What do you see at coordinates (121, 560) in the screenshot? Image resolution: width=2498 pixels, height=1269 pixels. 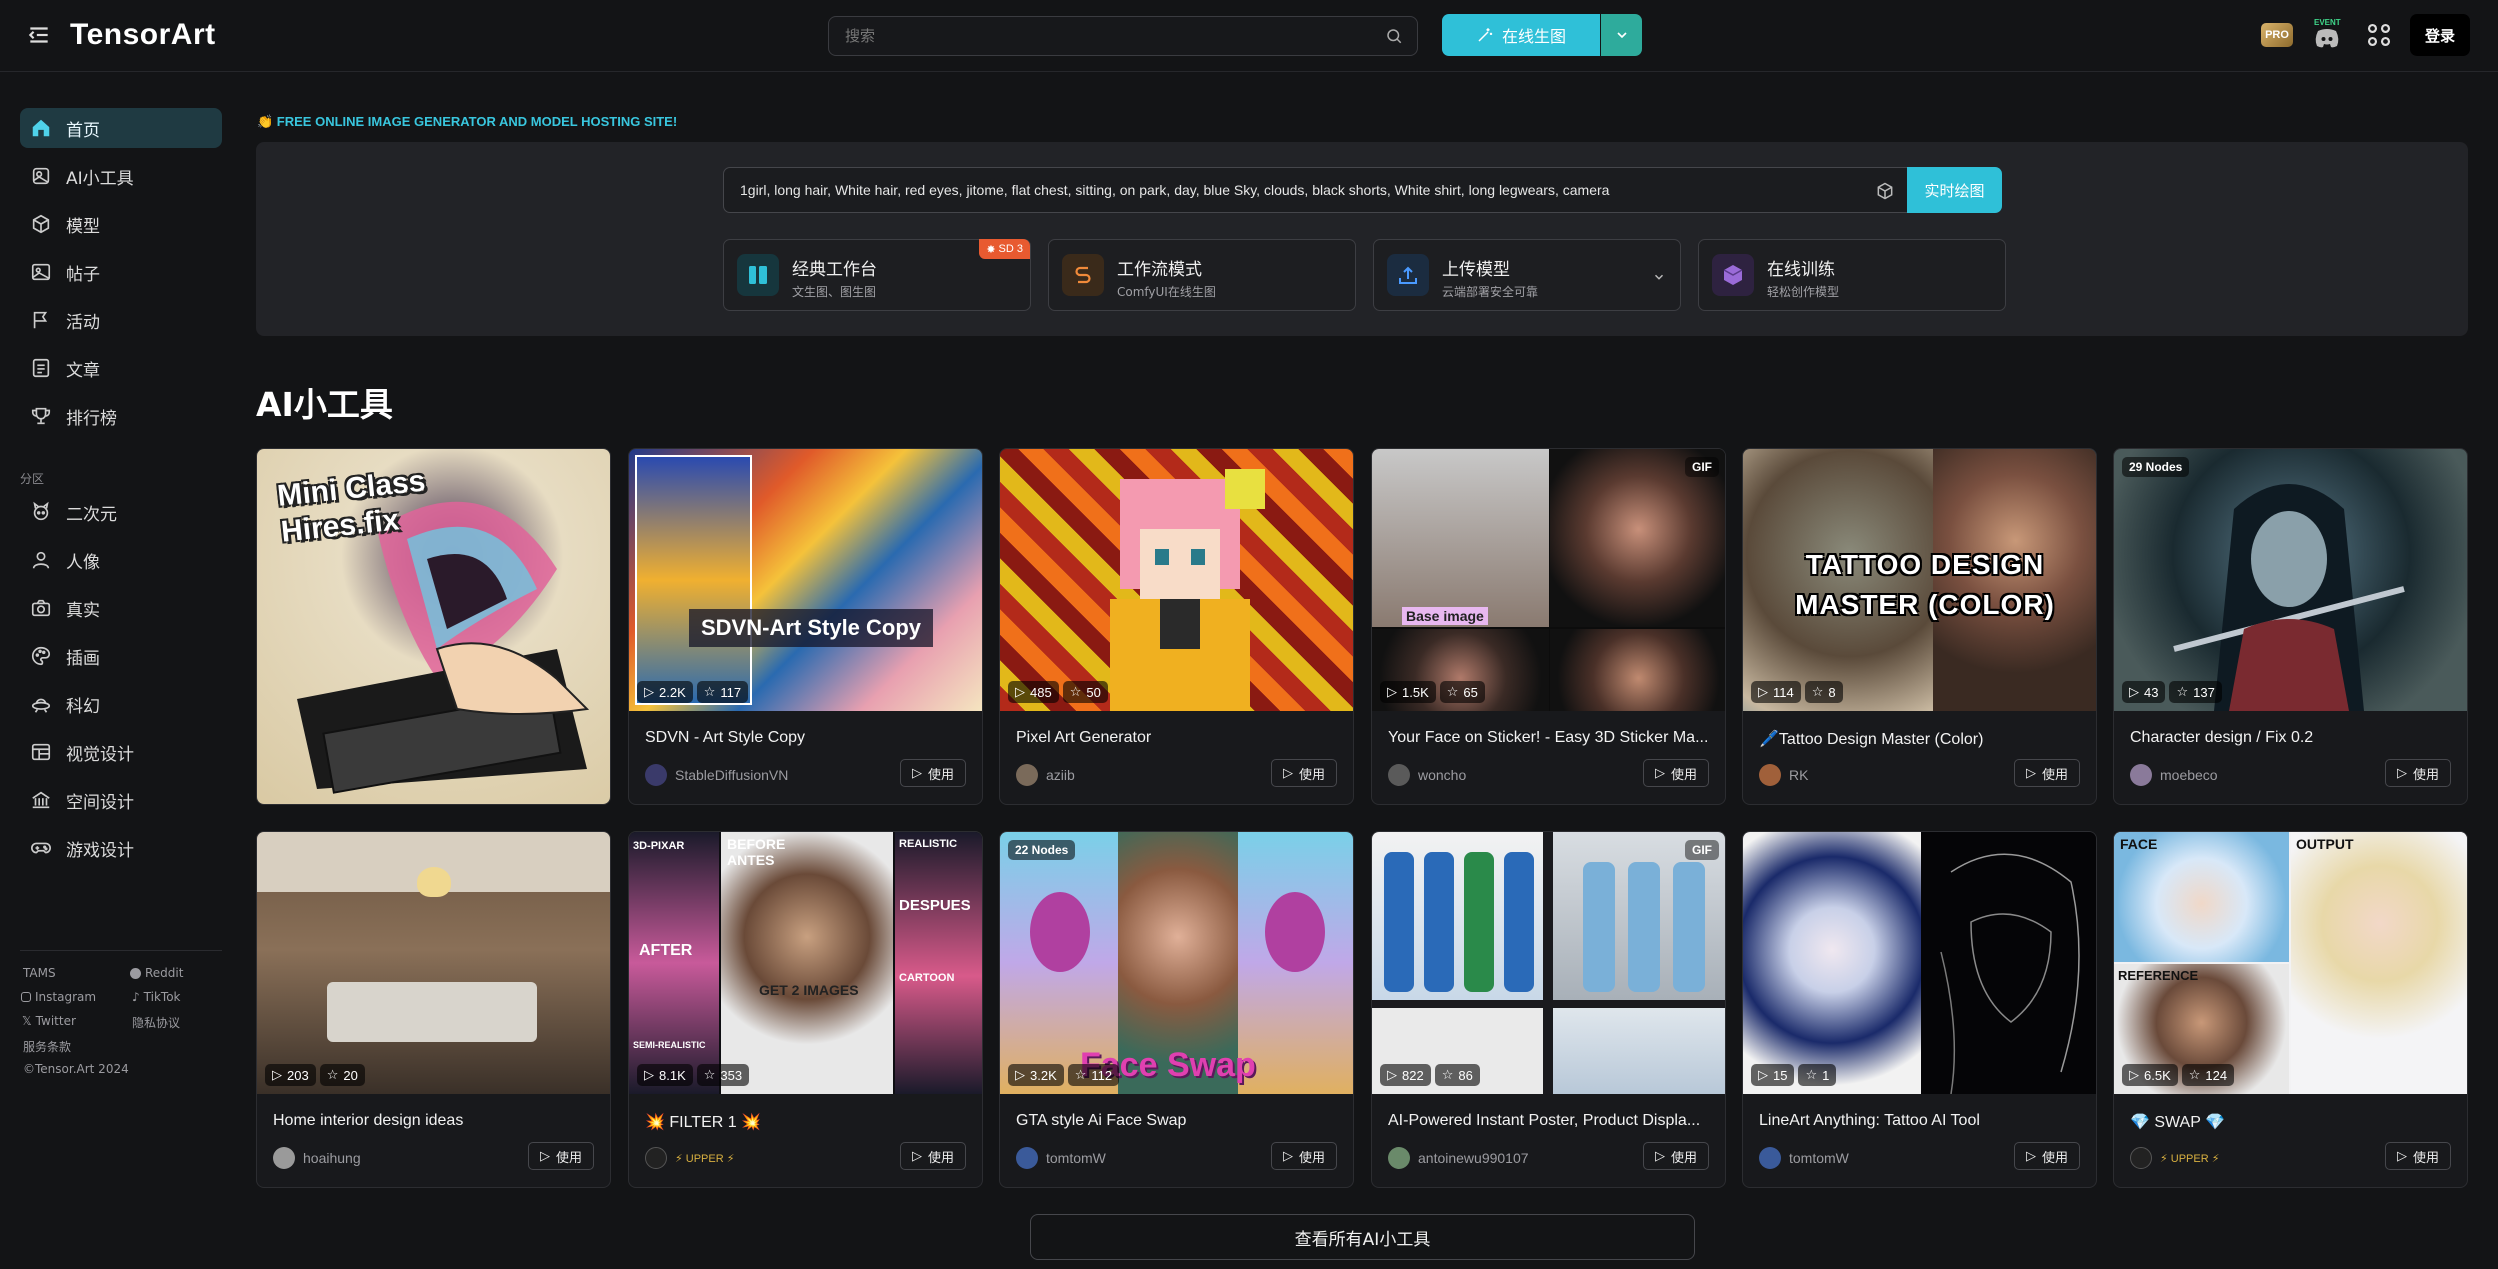 I see `sidebar-item-portrait: 人像` at bounding box center [121, 560].